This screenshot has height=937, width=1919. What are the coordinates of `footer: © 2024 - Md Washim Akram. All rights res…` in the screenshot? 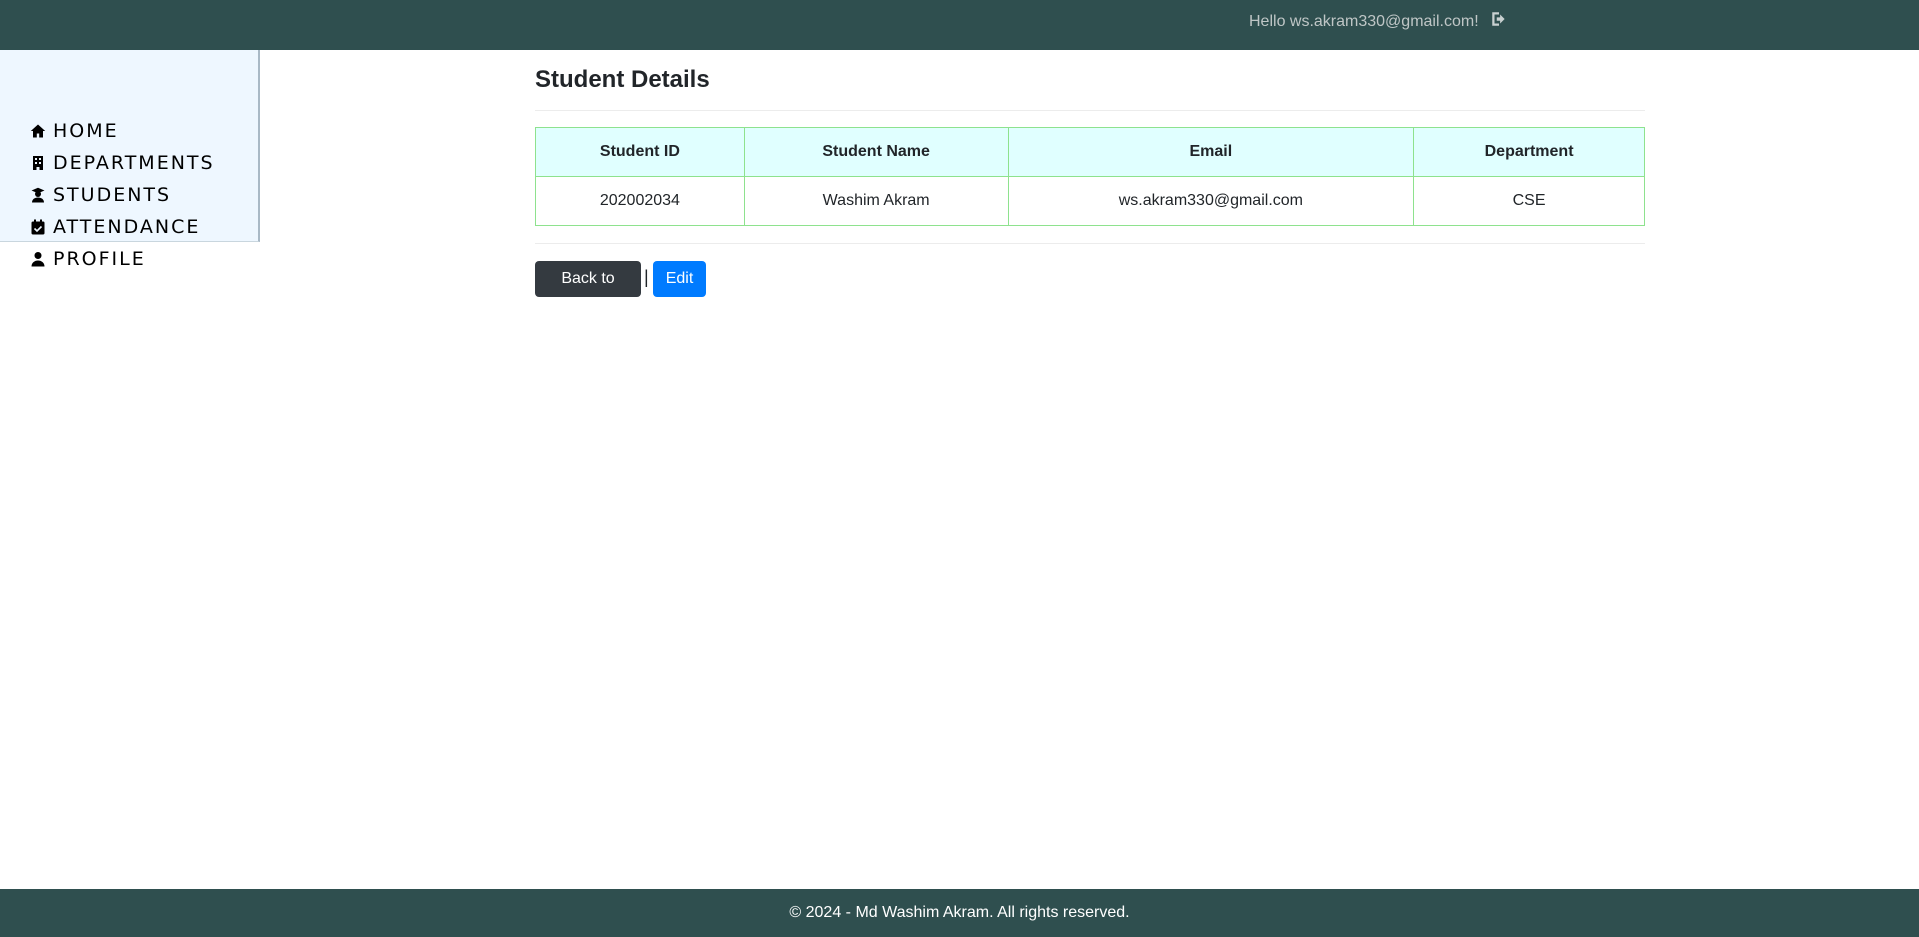 It's located at (959, 913).